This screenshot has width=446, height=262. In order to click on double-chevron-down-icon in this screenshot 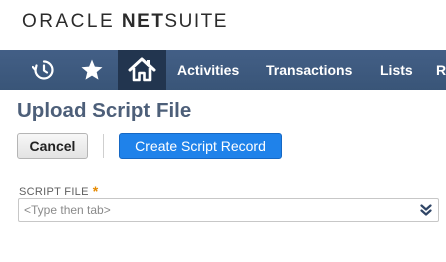, I will do `click(426, 210)`.